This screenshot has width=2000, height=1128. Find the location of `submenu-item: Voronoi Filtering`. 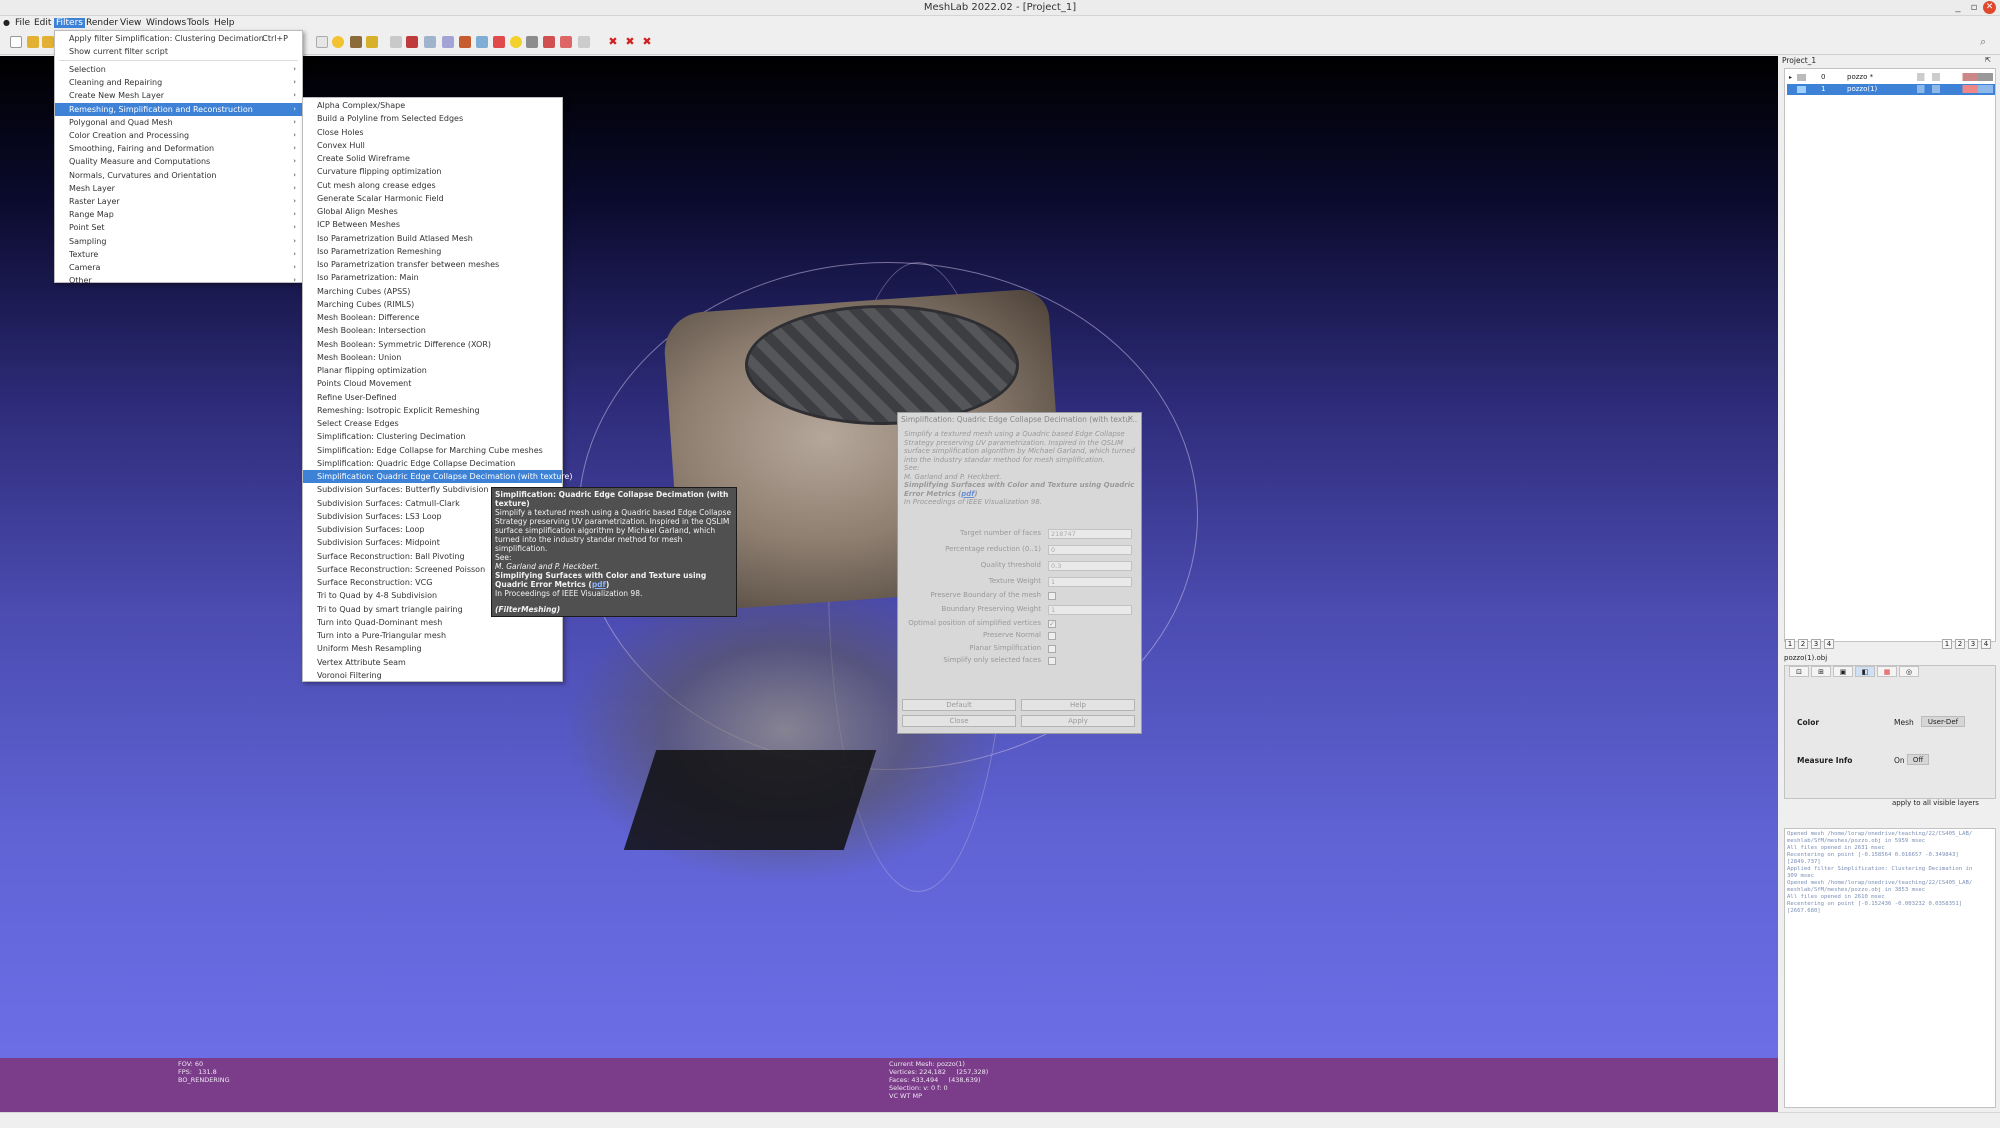

submenu-item: Voronoi Filtering is located at coordinates (432, 675).